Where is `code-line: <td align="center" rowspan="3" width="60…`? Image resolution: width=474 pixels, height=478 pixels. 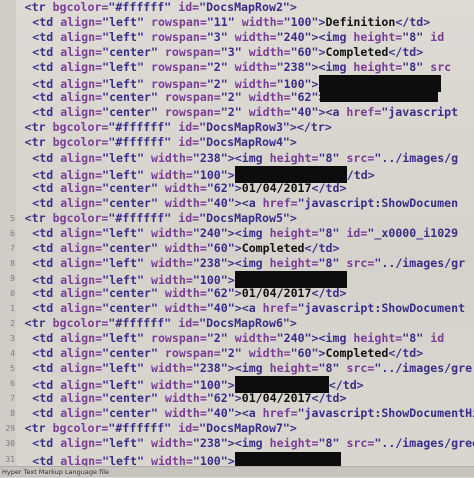 code-line: <td align="center" rowspan="3" width="60… is located at coordinates (237, 52).